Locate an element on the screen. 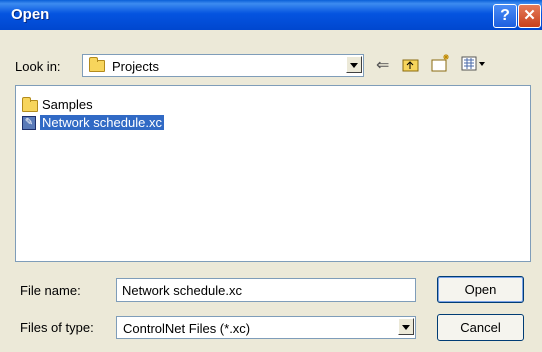 The height and width of the screenshot is (352, 542). look-in-label: Look in: is located at coordinates (38, 66).